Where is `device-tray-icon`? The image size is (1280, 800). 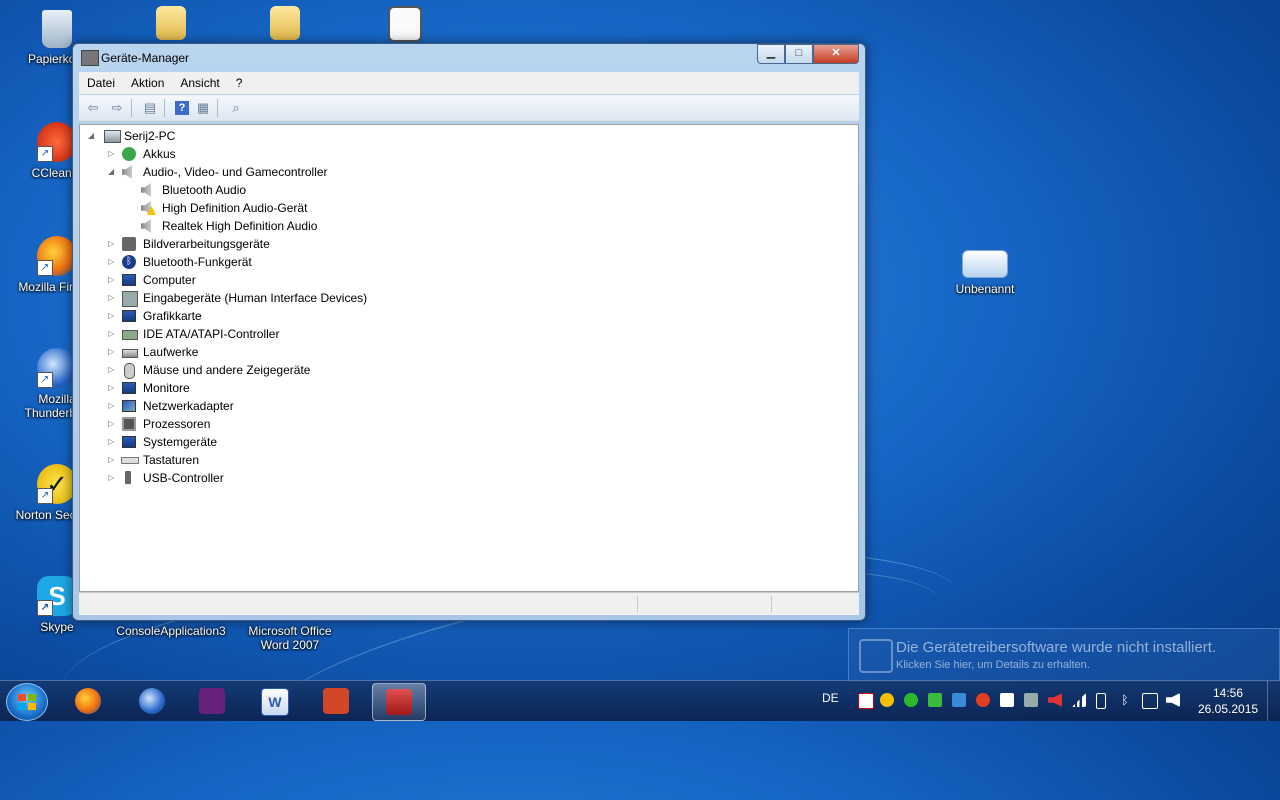 device-tray-icon is located at coordinates (1031, 700).